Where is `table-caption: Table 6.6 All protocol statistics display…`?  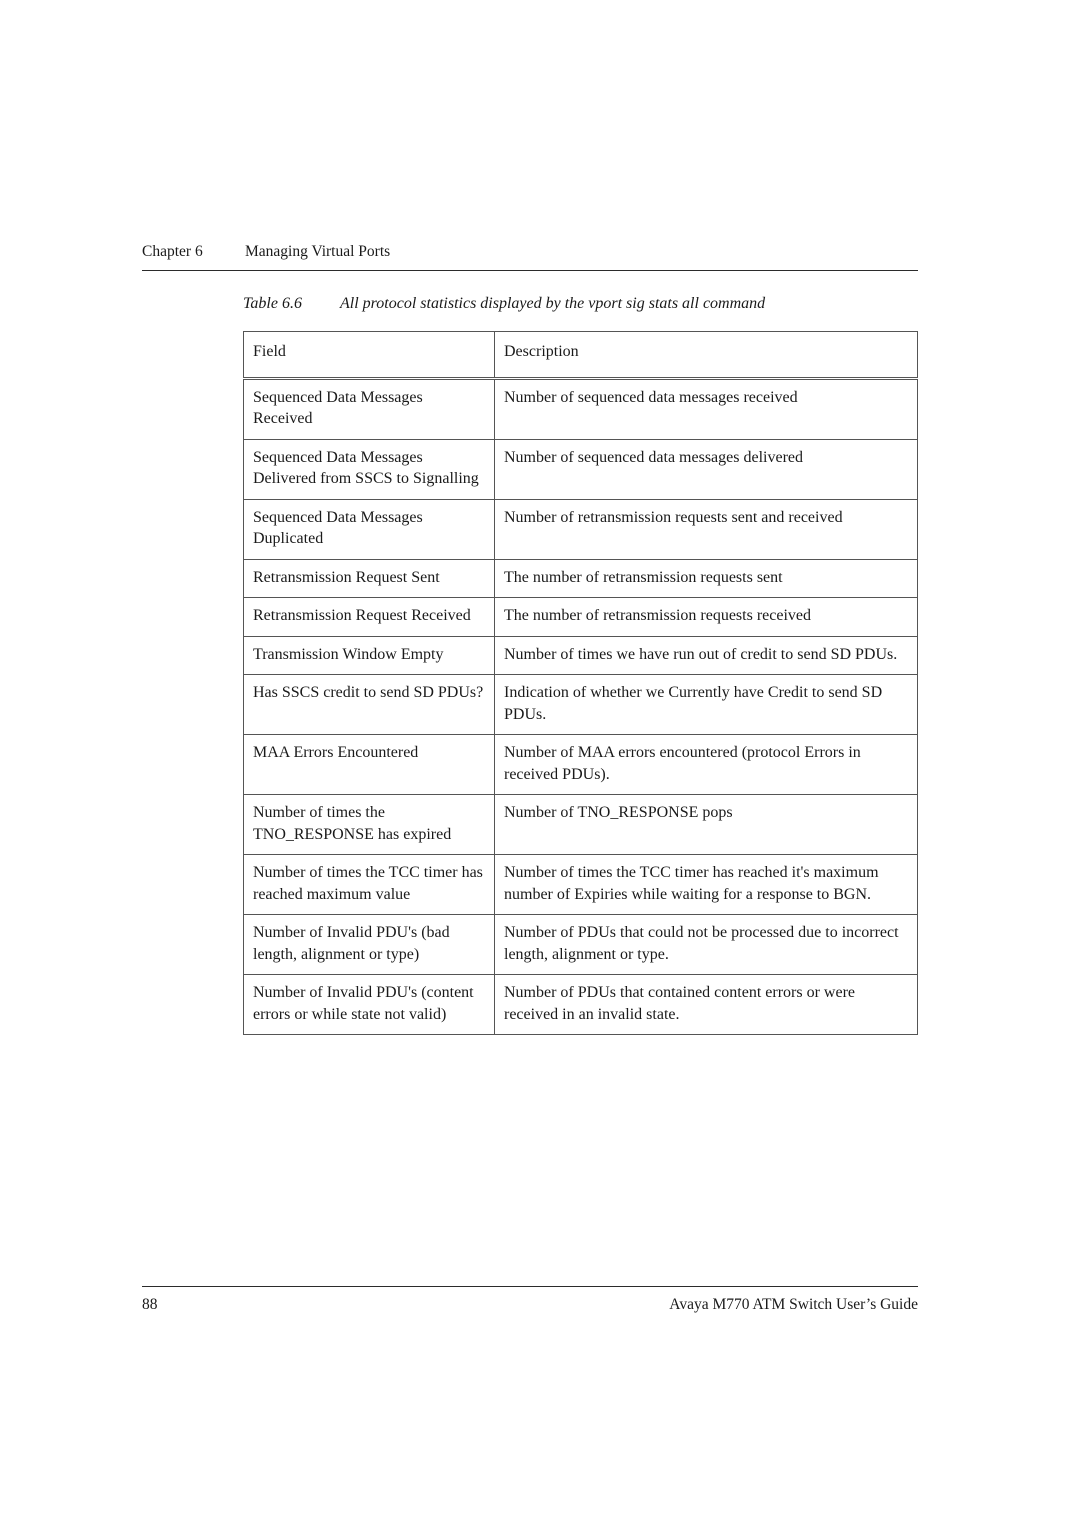 table-caption: Table 6.6 All protocol statistics display… is located at coordinates (593, 304).